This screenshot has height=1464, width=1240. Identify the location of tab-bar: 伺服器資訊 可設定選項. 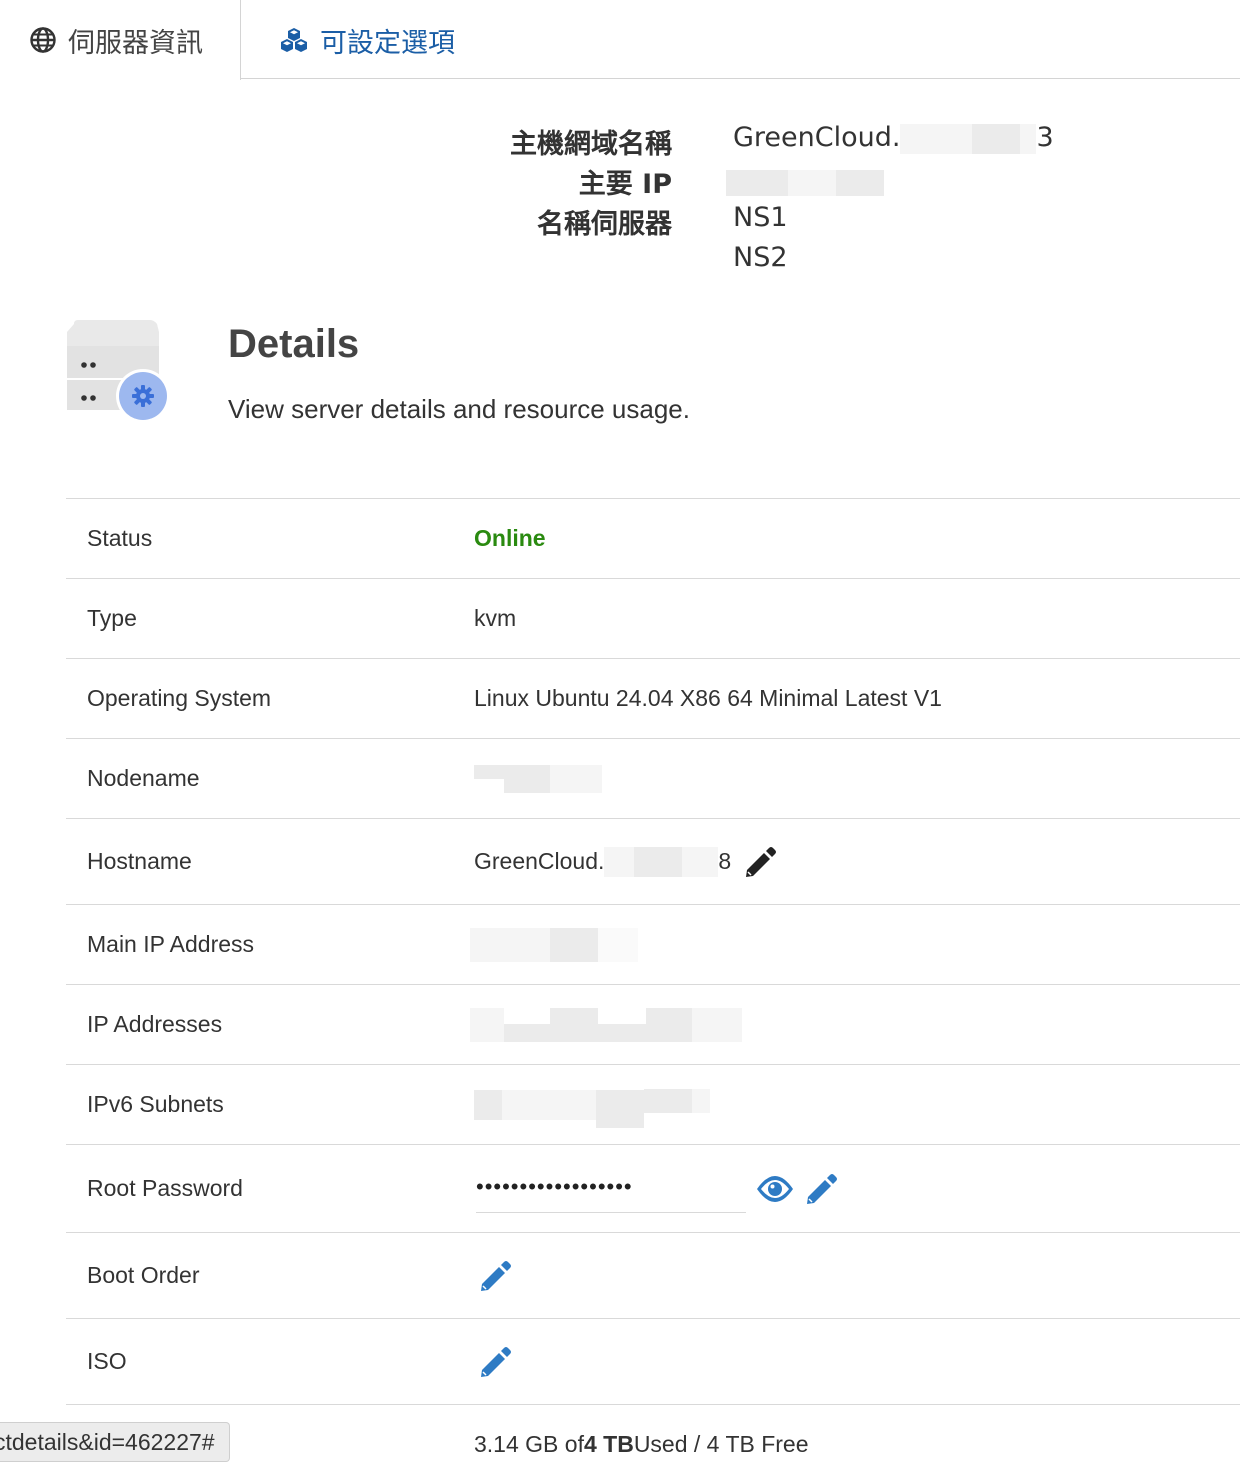
(620, 40).